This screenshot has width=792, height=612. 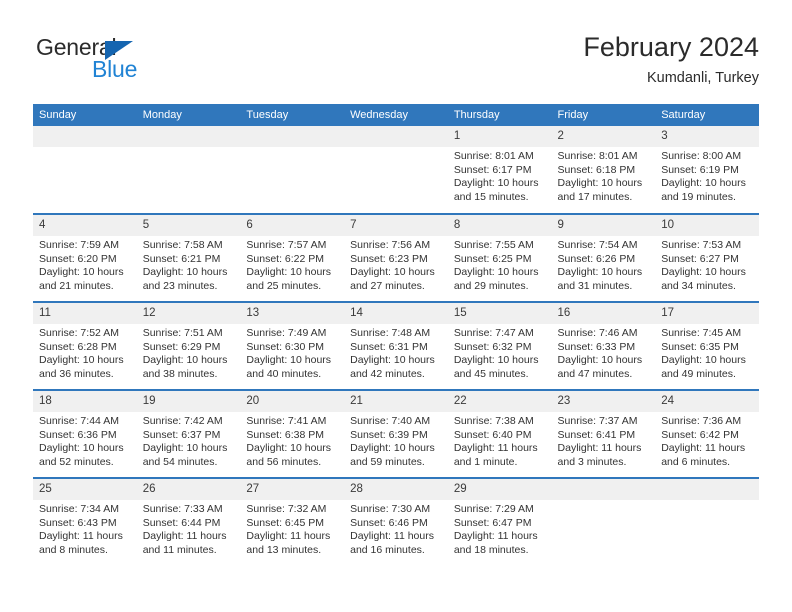 I want to click on day-number: 8, so click(x=499, y=225).